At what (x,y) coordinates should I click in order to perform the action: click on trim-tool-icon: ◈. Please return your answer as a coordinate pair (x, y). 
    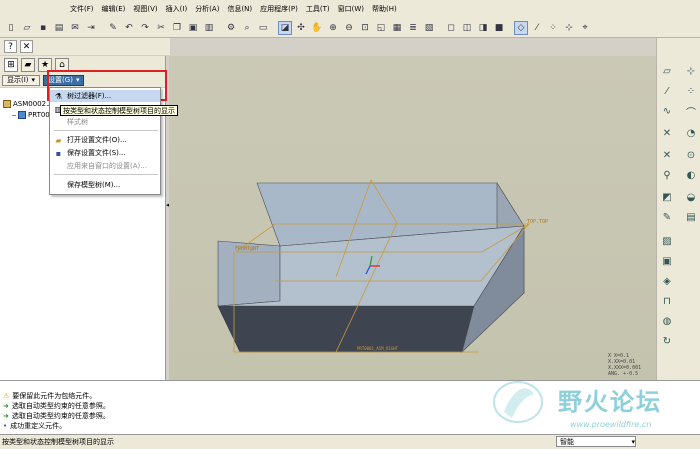
    Looking at the image, I should click on (667, 281).